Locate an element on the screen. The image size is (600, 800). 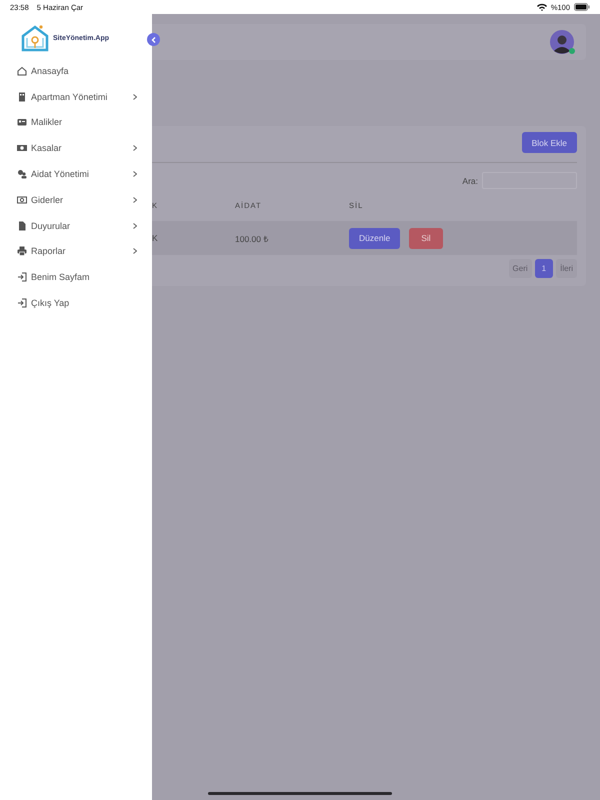
house-icon is located at coordinates (22, 71).